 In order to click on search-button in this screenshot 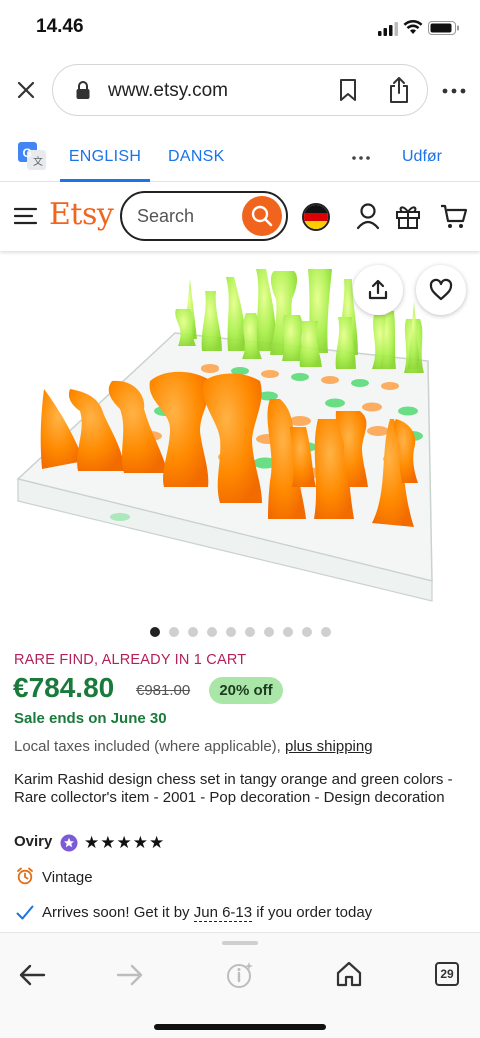, I will do `click(262, 216)`.